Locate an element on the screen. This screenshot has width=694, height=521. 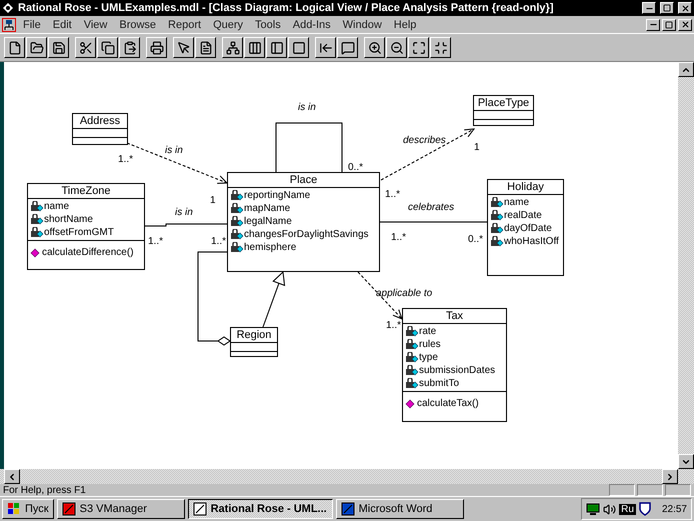
start-button: Пуск is located at coordinates (28, 509).